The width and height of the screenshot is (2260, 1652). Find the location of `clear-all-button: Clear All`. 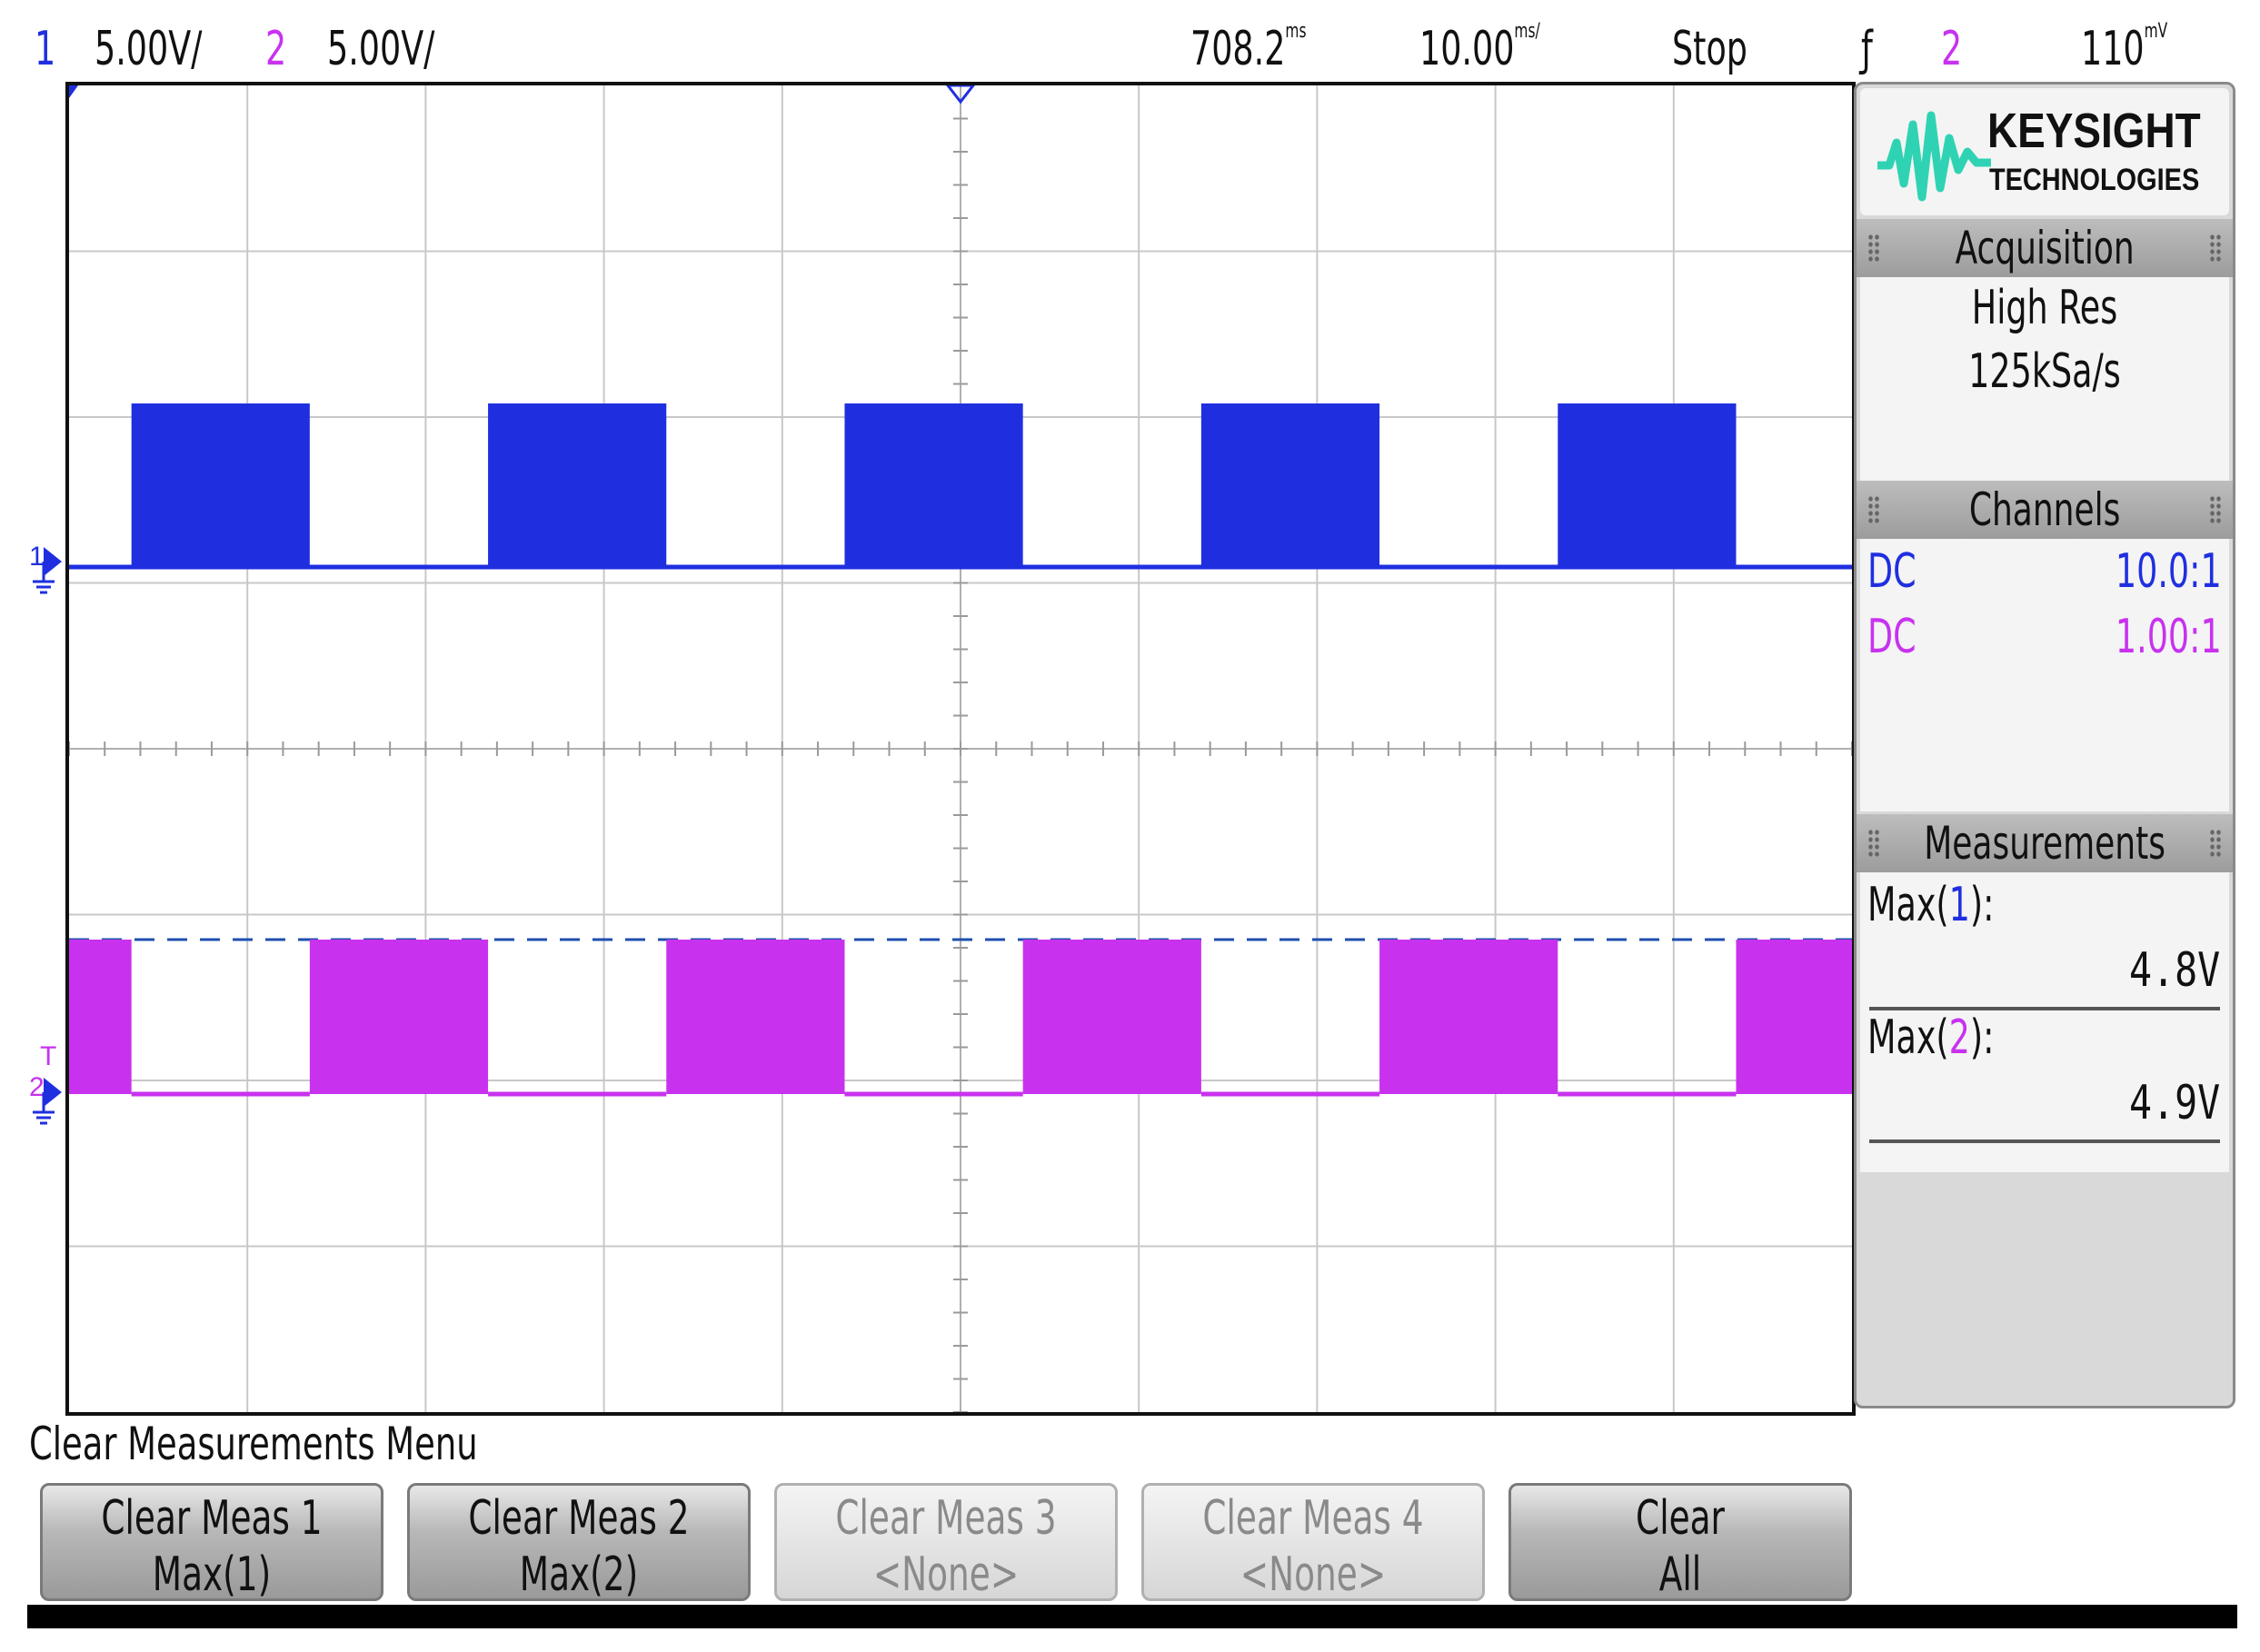

clear-all-button: Clear All is located at coordinates (1680, 1542).